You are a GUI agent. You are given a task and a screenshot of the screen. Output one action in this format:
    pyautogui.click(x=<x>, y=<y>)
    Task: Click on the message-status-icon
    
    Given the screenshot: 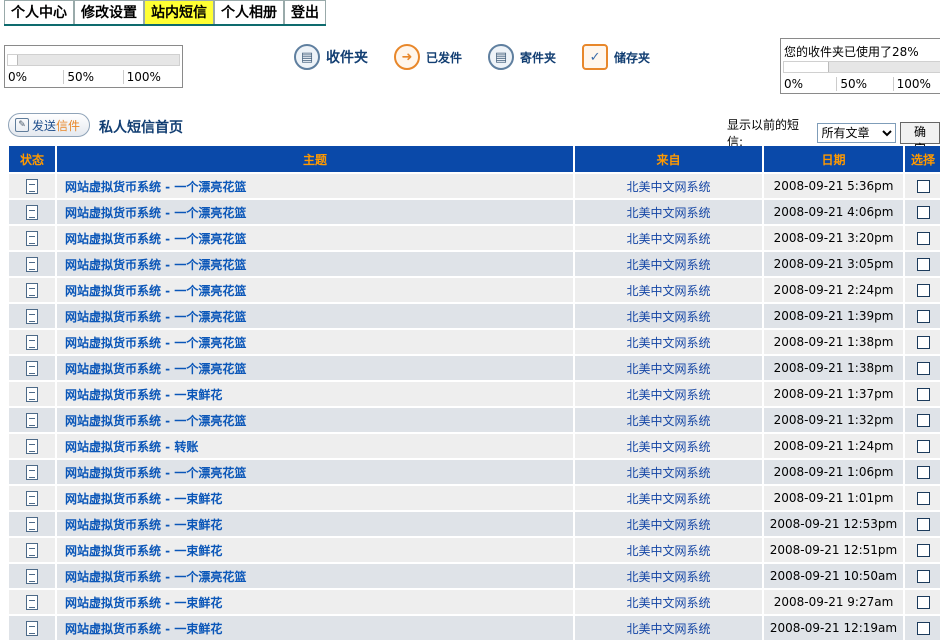 What is the action you would take?
    pyautogui.click(x=32, y=186)
    